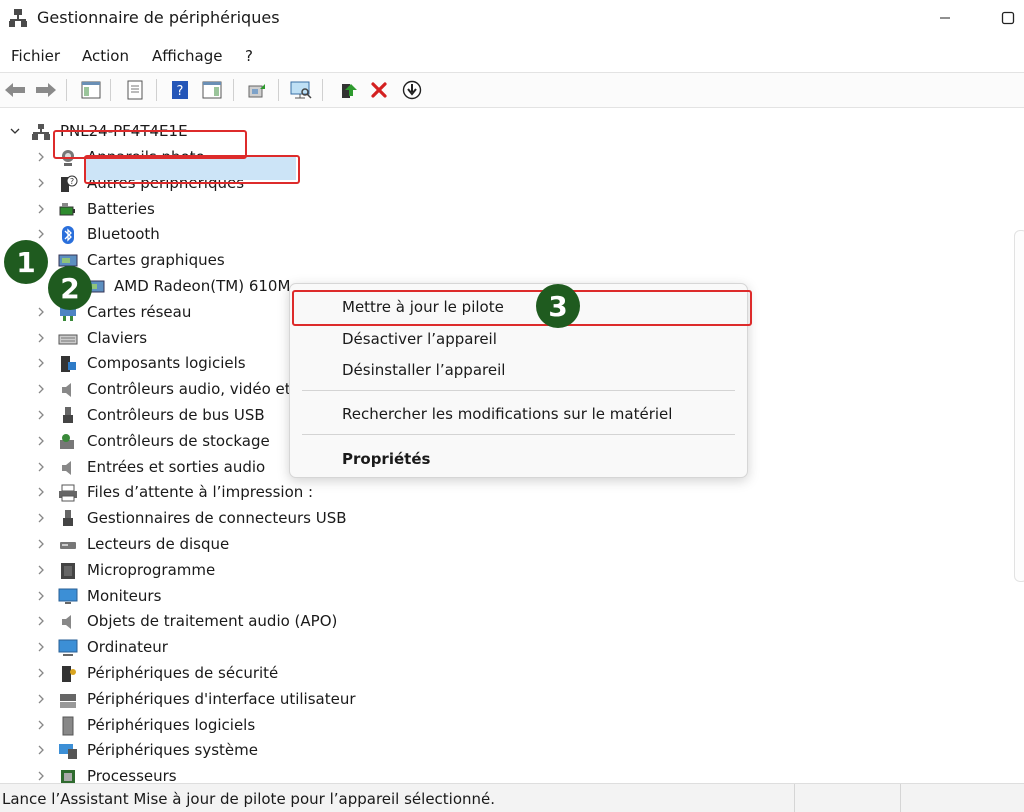 This screenshot has width=1024, height=812. What do you see at coordinates (370, 750) in the screenshot?
I see `tree-category-item: Périphériques système` at bounding box center [370, 750].